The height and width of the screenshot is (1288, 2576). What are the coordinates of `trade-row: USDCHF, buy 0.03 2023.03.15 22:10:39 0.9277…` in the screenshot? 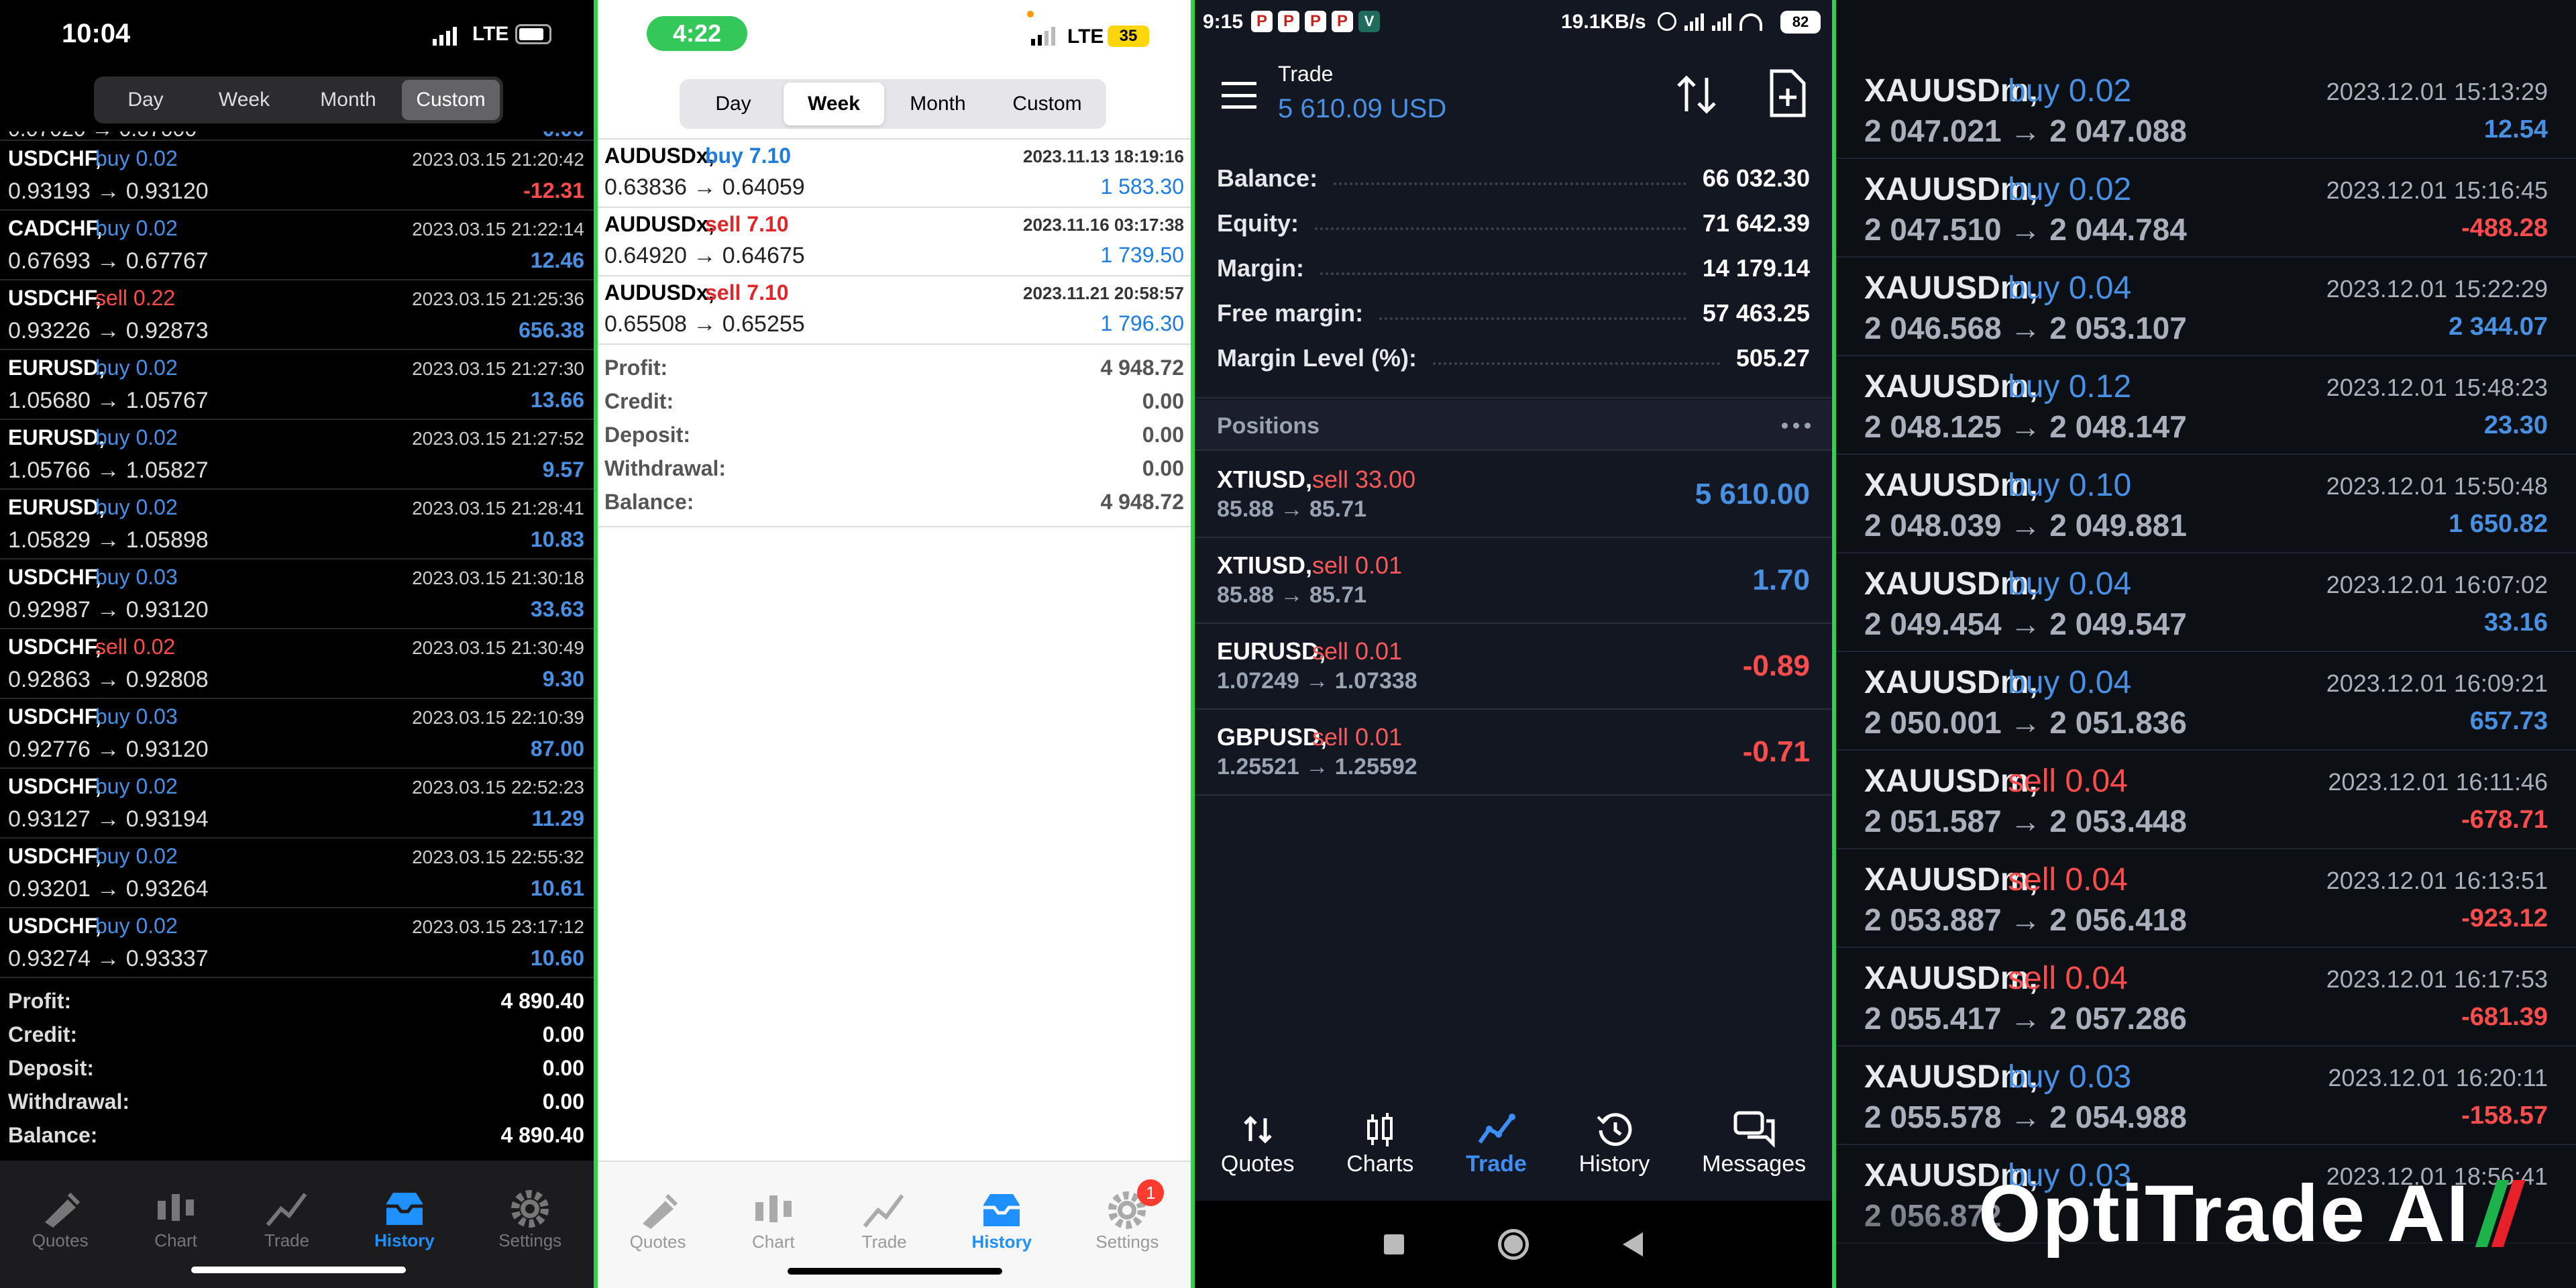 It's located at (297, 734).